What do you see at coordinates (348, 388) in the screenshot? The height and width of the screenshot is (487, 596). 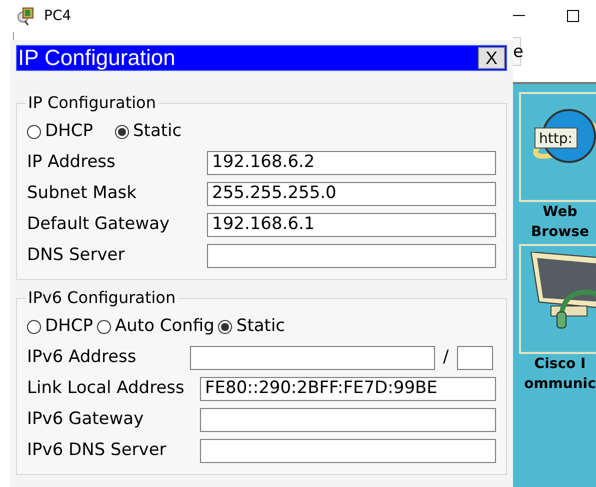 I see `input-field: FE80::290:2BFF:FE7D:99BE` at bounding box center [348, 388].